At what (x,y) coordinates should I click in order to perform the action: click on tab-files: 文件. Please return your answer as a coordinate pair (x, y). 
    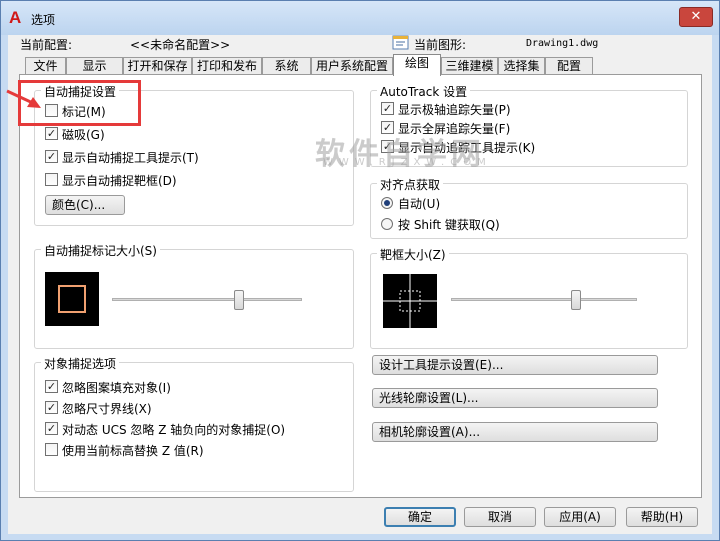
    Looking at the image, I should click on (45, 66).